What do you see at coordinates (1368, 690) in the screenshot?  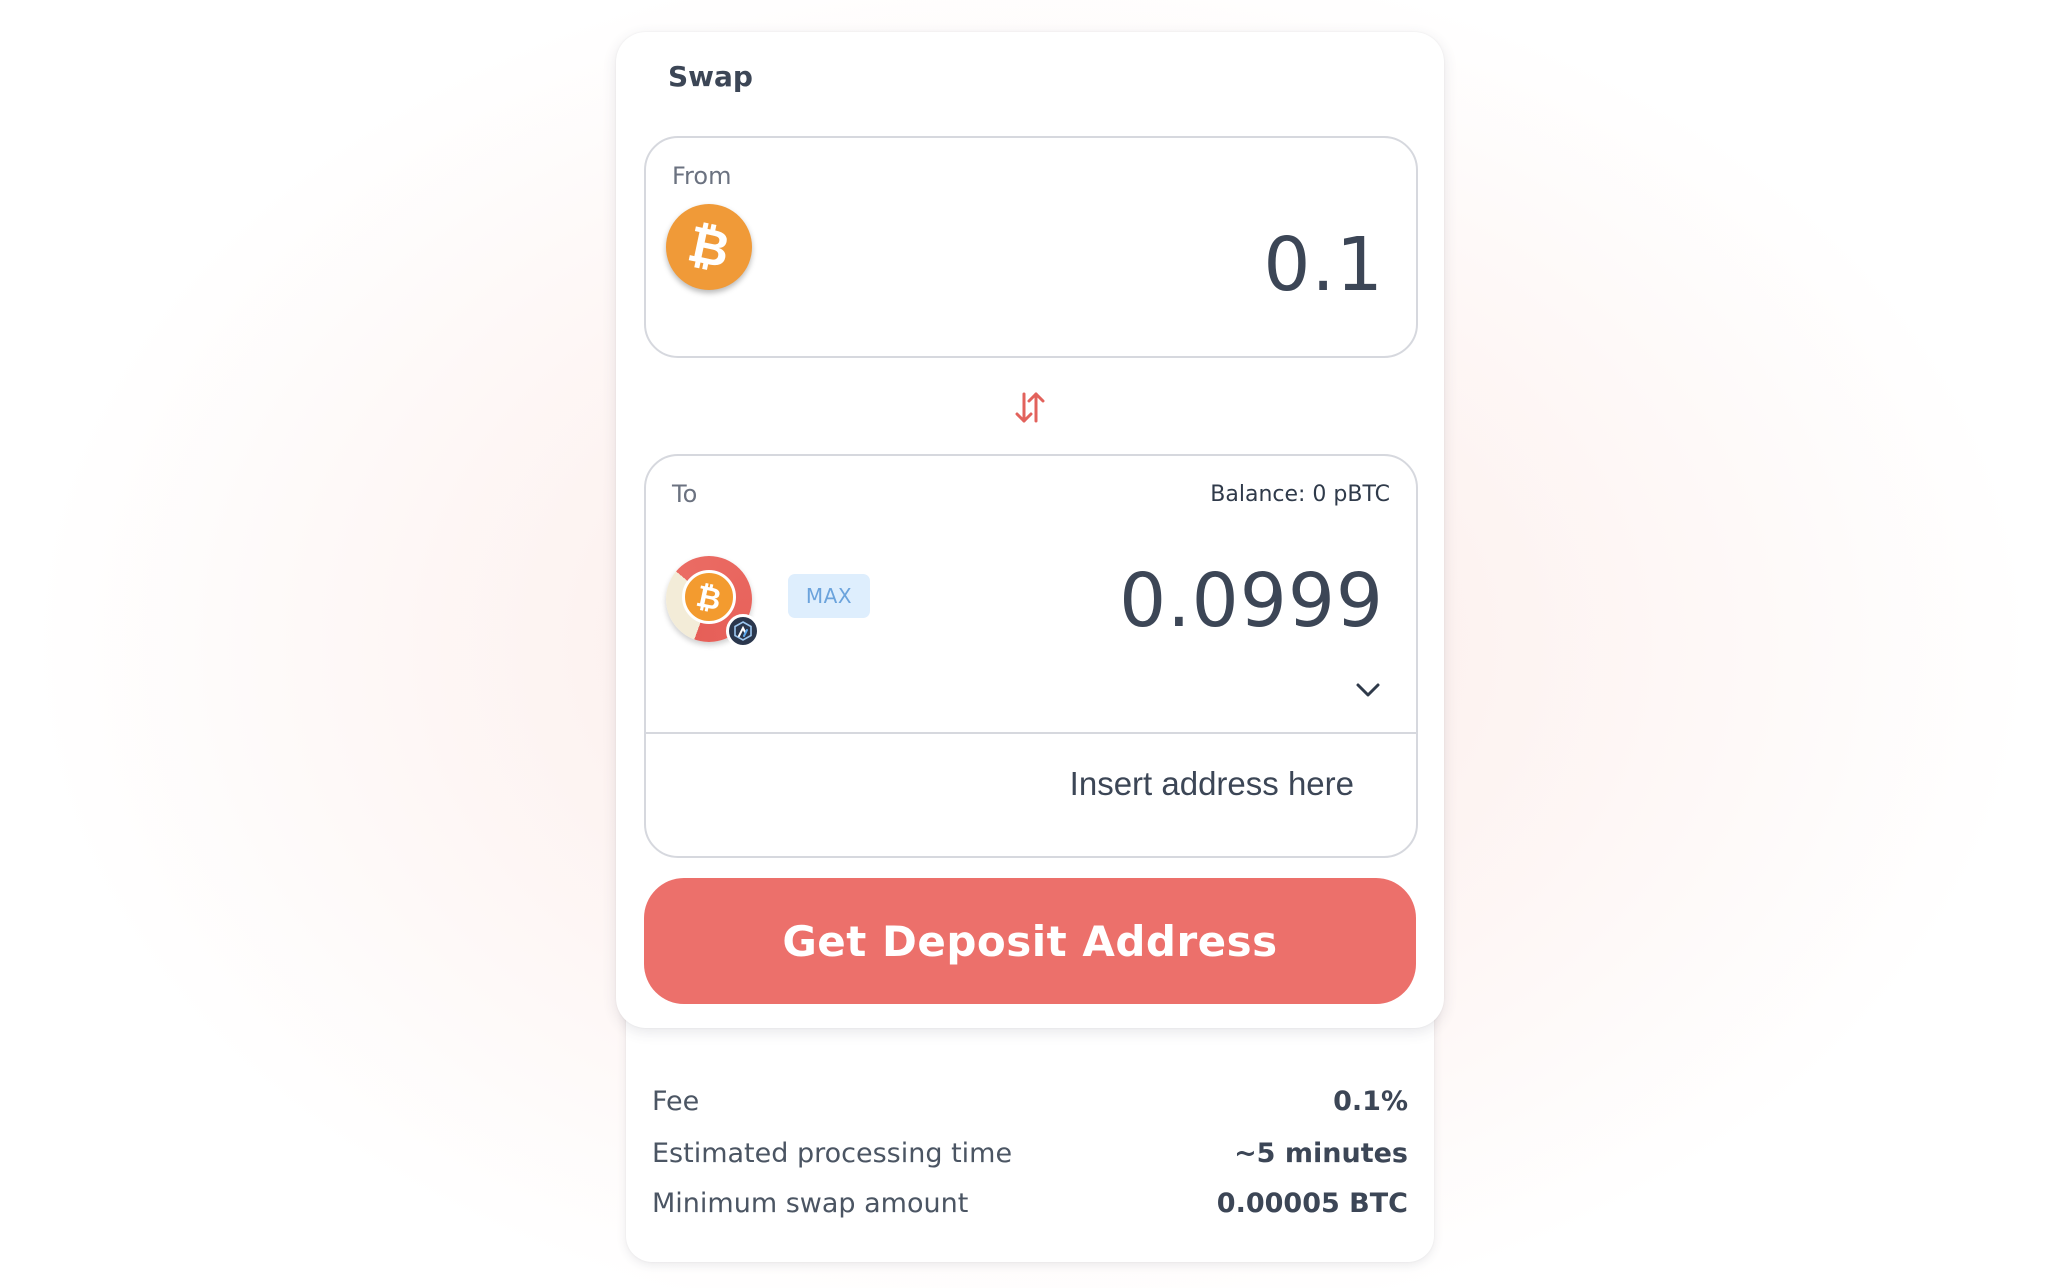 I see `chevron-down-icon` at bounding box center [1368, 690].